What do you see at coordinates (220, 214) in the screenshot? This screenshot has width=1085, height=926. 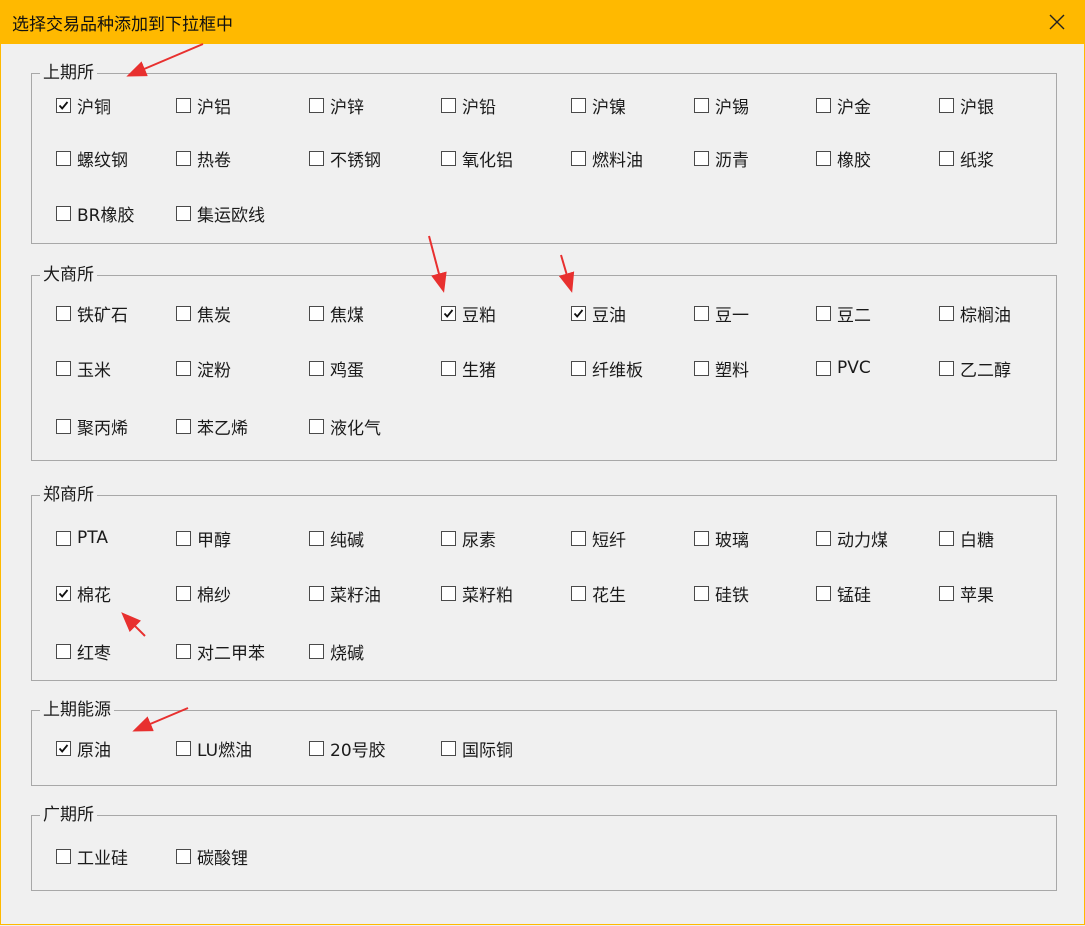 I see `checkbox-item: 集运欧线` at bounding box center [220, 214].